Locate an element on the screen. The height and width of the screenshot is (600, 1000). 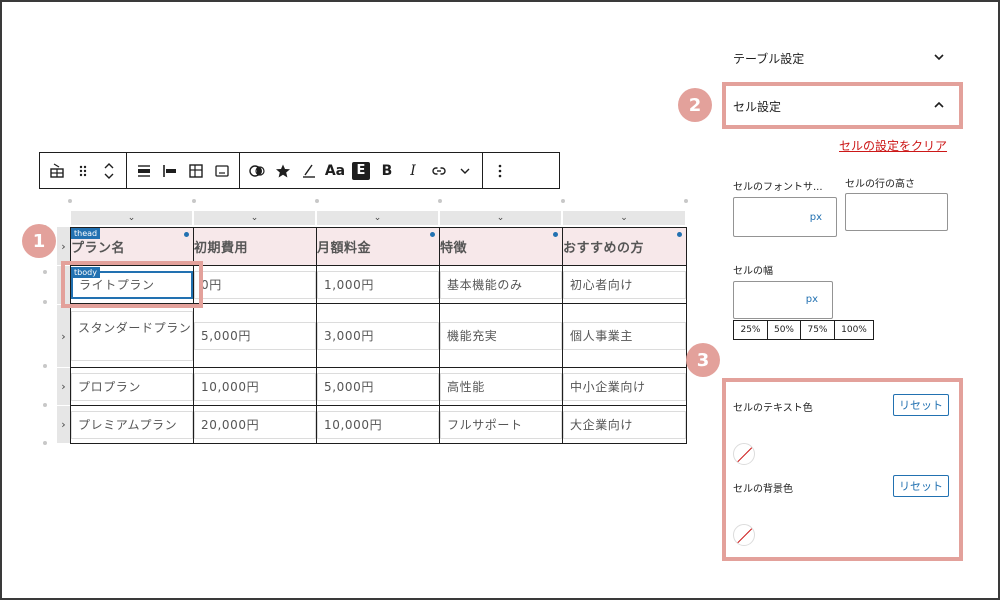
table-cell: プロプラン is located at coordinates (132, 386).